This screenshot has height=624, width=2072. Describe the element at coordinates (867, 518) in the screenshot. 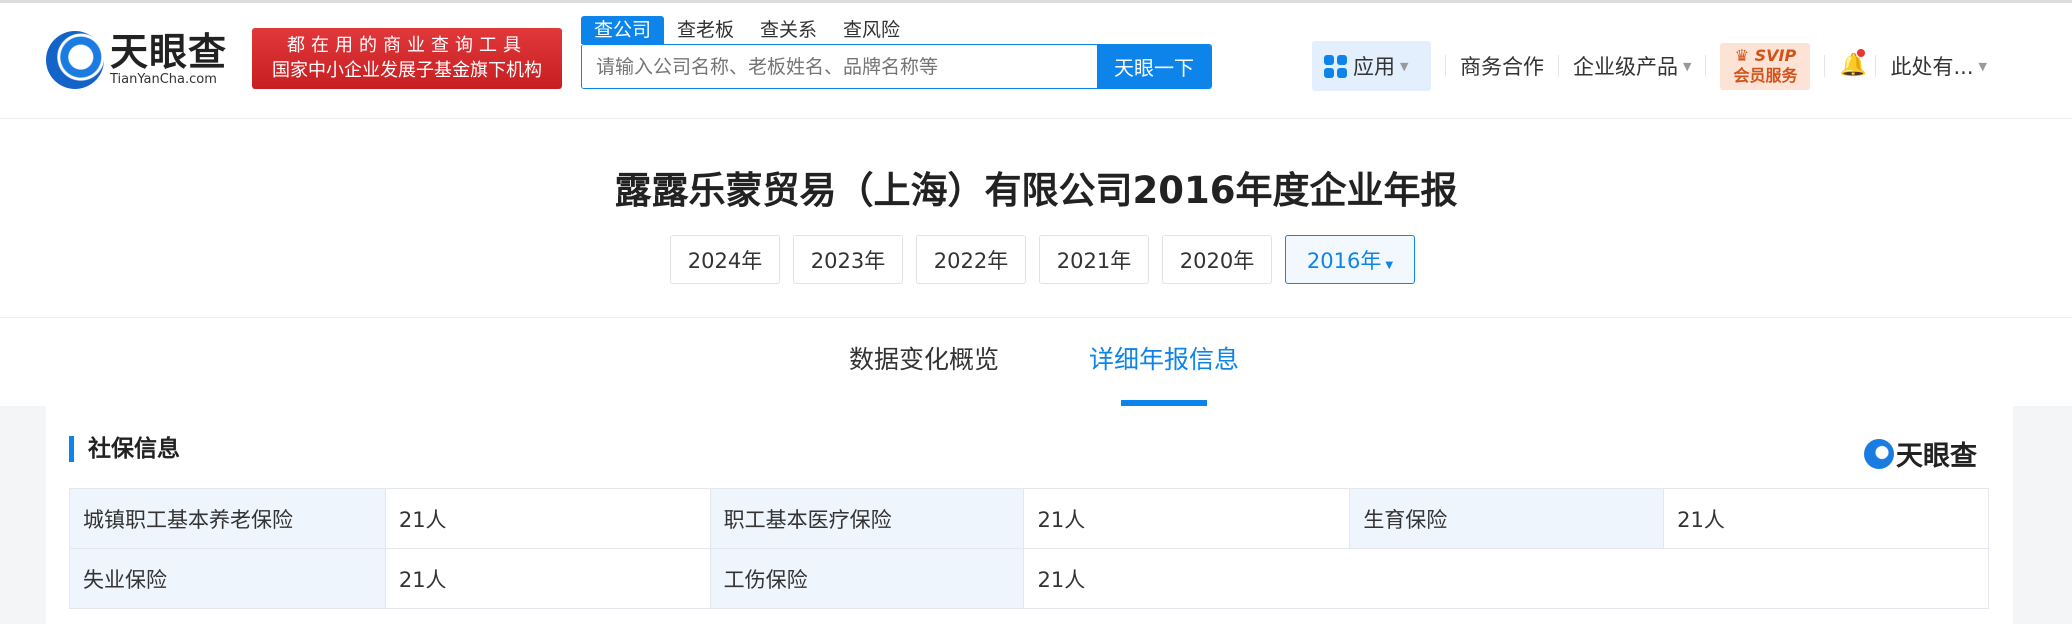

I see `field-label: 职工基本医疗保险` at that location.